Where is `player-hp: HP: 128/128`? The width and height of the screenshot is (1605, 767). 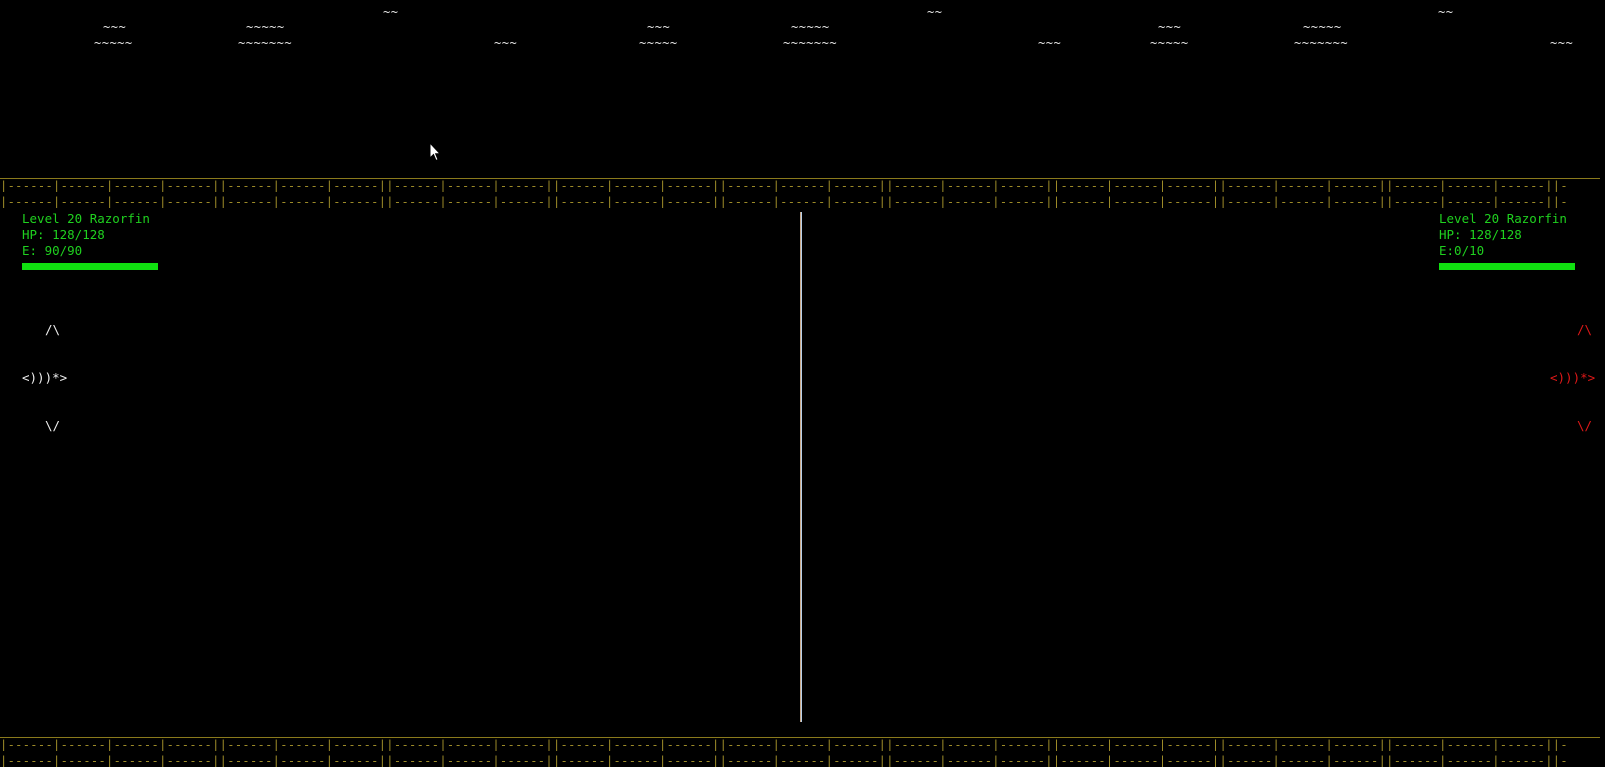 player-hp: HP: 128/128 is located at coordinates (63, 234).